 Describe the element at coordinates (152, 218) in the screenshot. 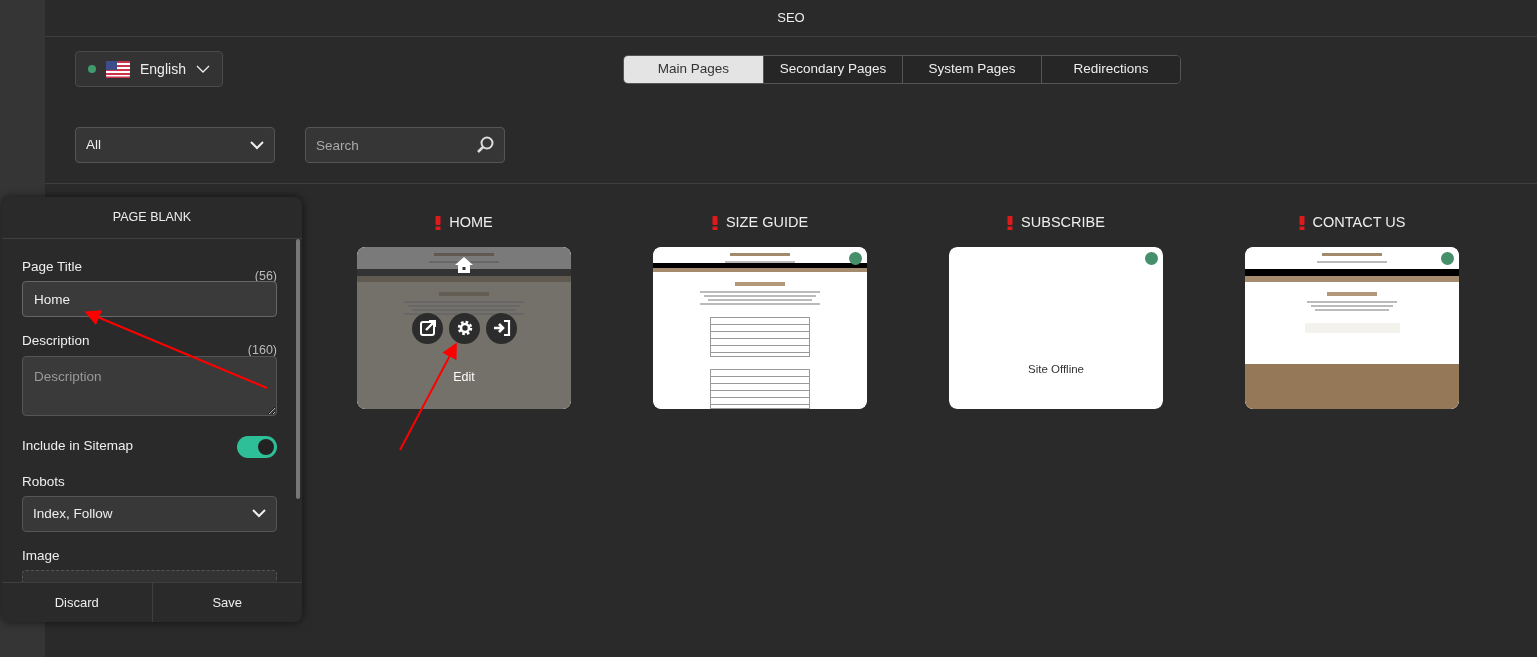

I see `panel-title: PAGE BLANK` at that location.